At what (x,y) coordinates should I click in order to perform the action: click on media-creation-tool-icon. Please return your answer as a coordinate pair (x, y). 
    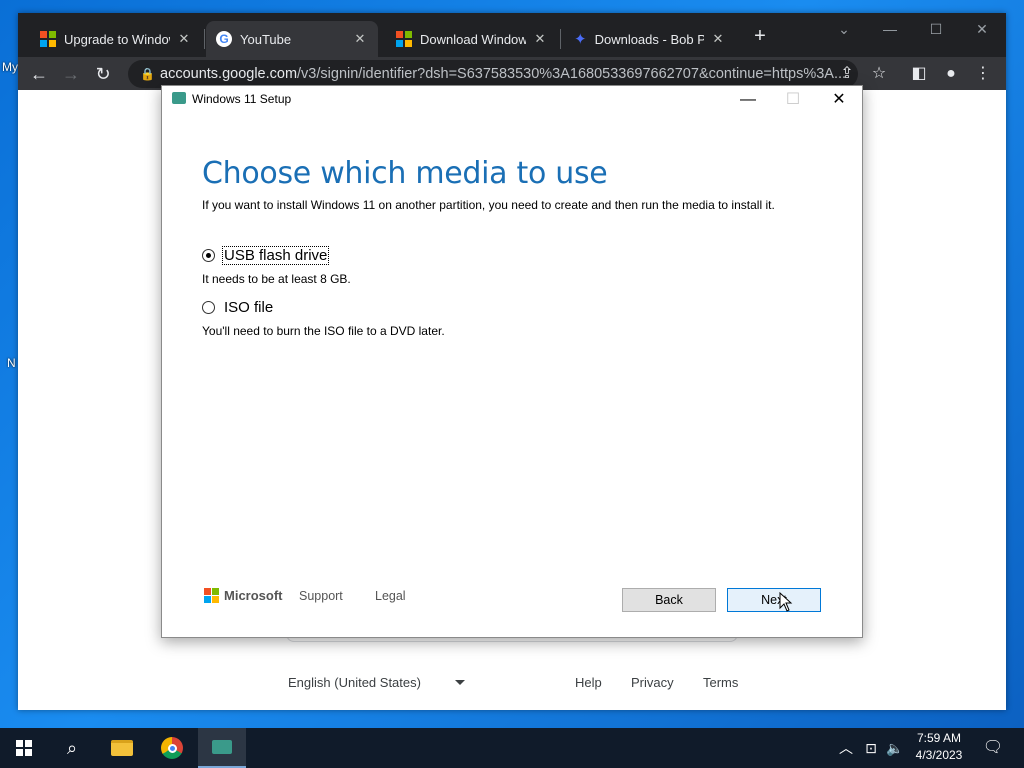
    Looking at the image, I should click on (222, 748).